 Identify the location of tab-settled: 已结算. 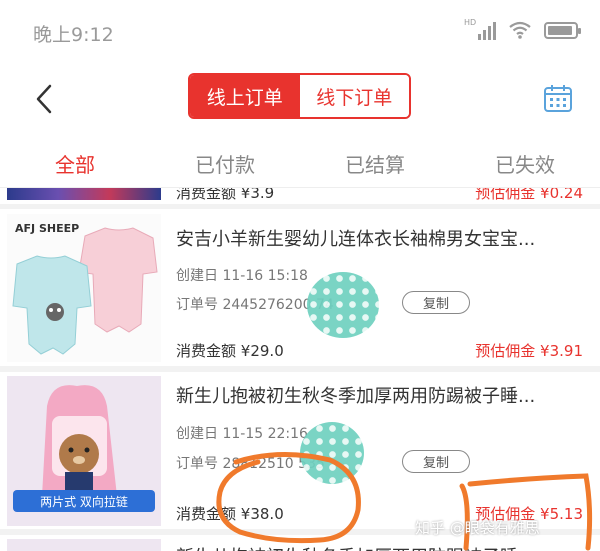
(375, 161).